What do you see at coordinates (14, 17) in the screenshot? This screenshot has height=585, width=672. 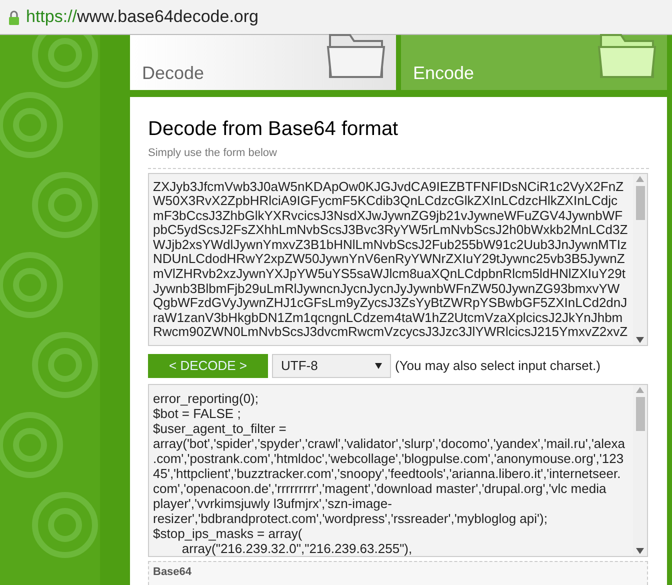 I see `lock-icon` at bounding box center [14, 17].